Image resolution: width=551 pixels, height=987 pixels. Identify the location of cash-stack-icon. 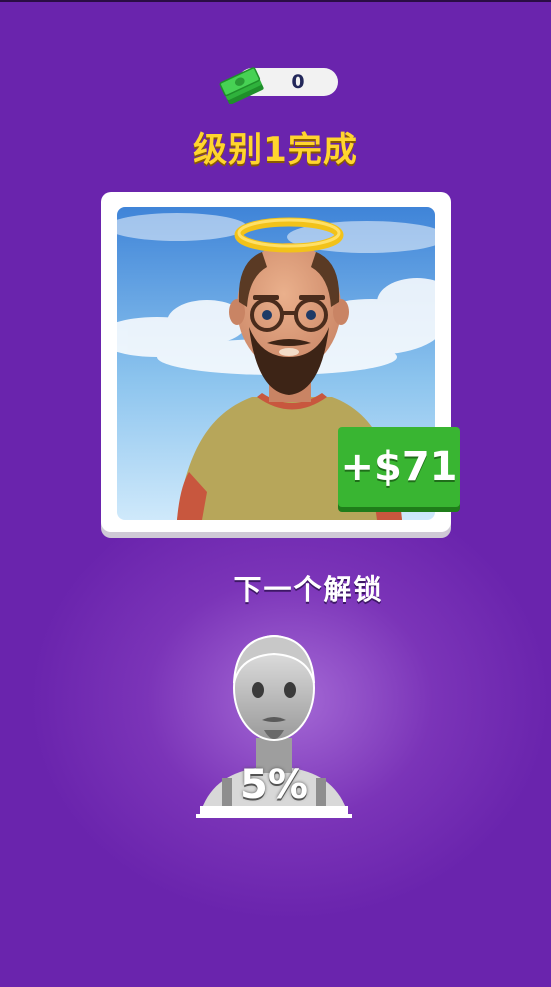
(241, 85).